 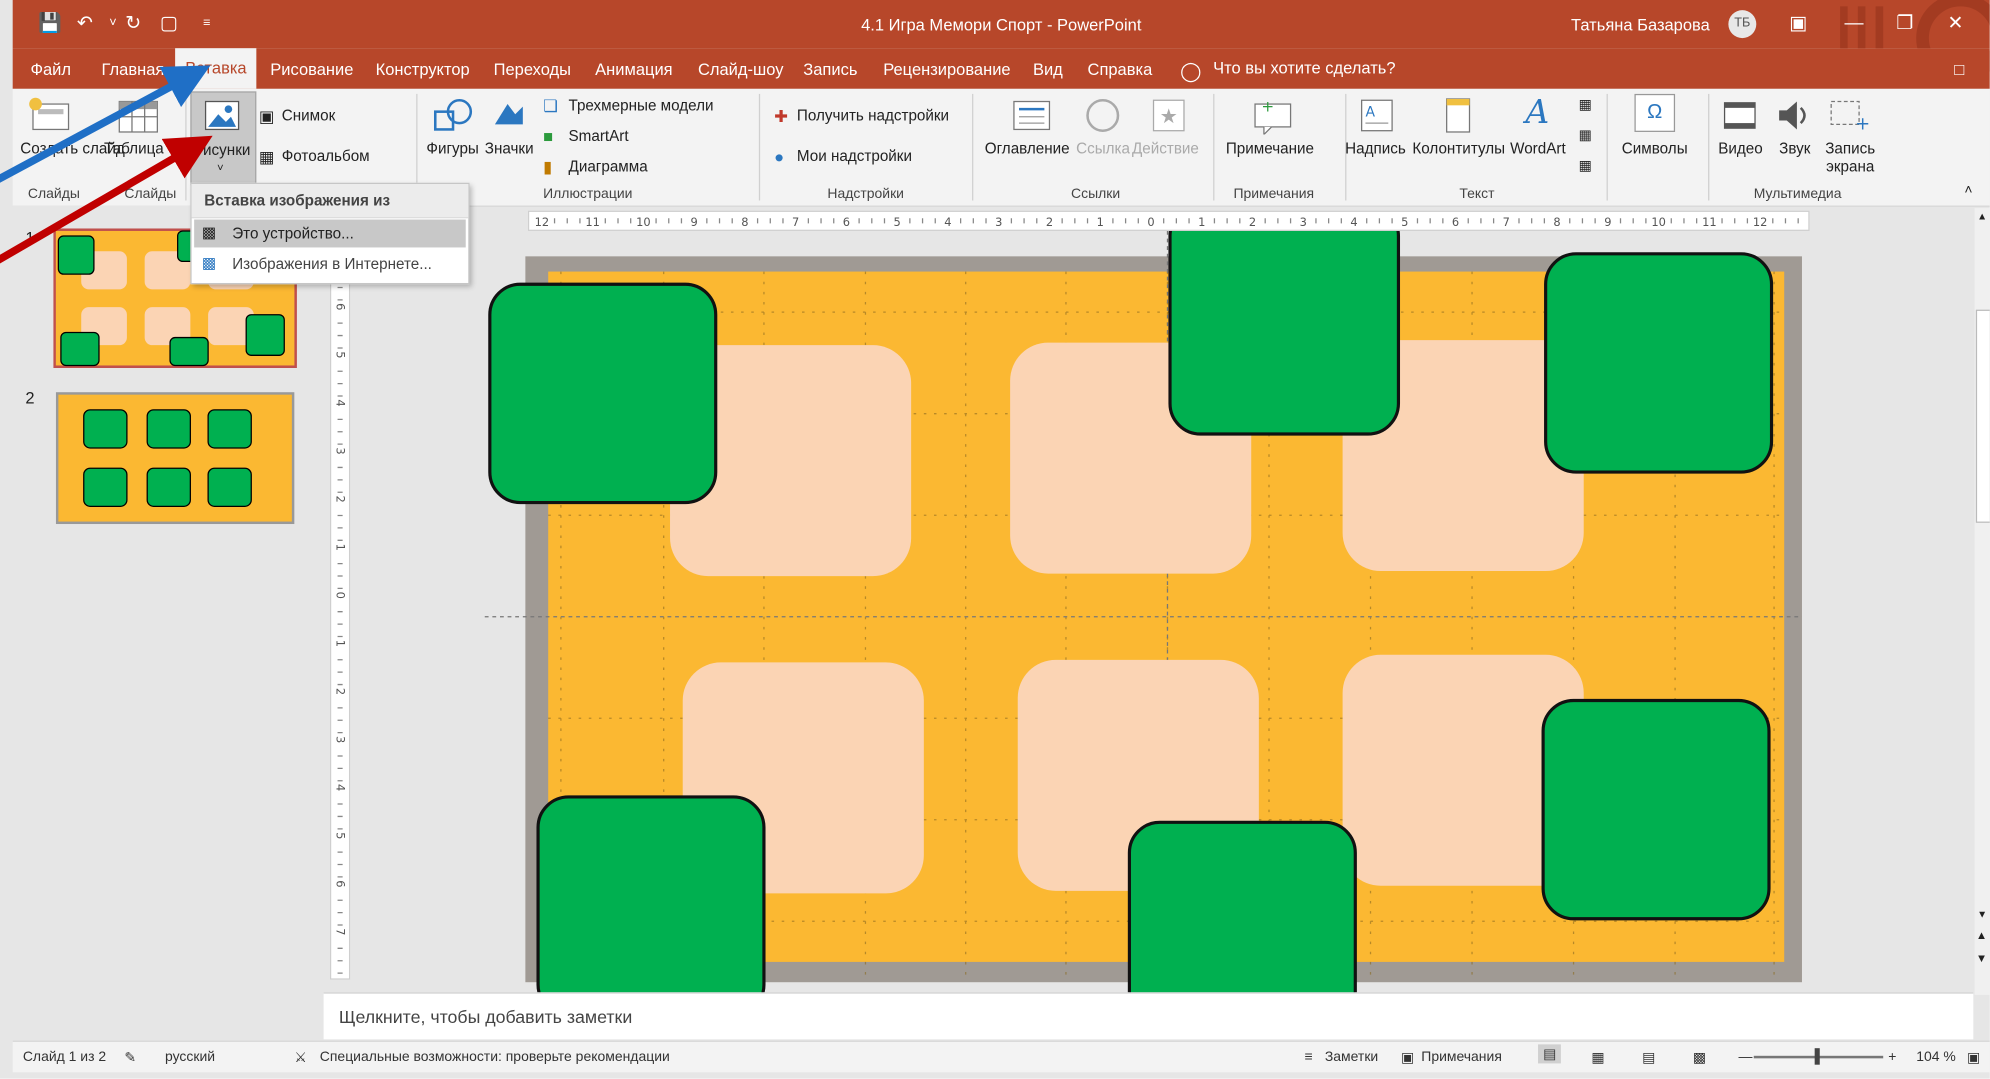 I want to click on link-button: Ссылка, so click(x=1103, y=149).